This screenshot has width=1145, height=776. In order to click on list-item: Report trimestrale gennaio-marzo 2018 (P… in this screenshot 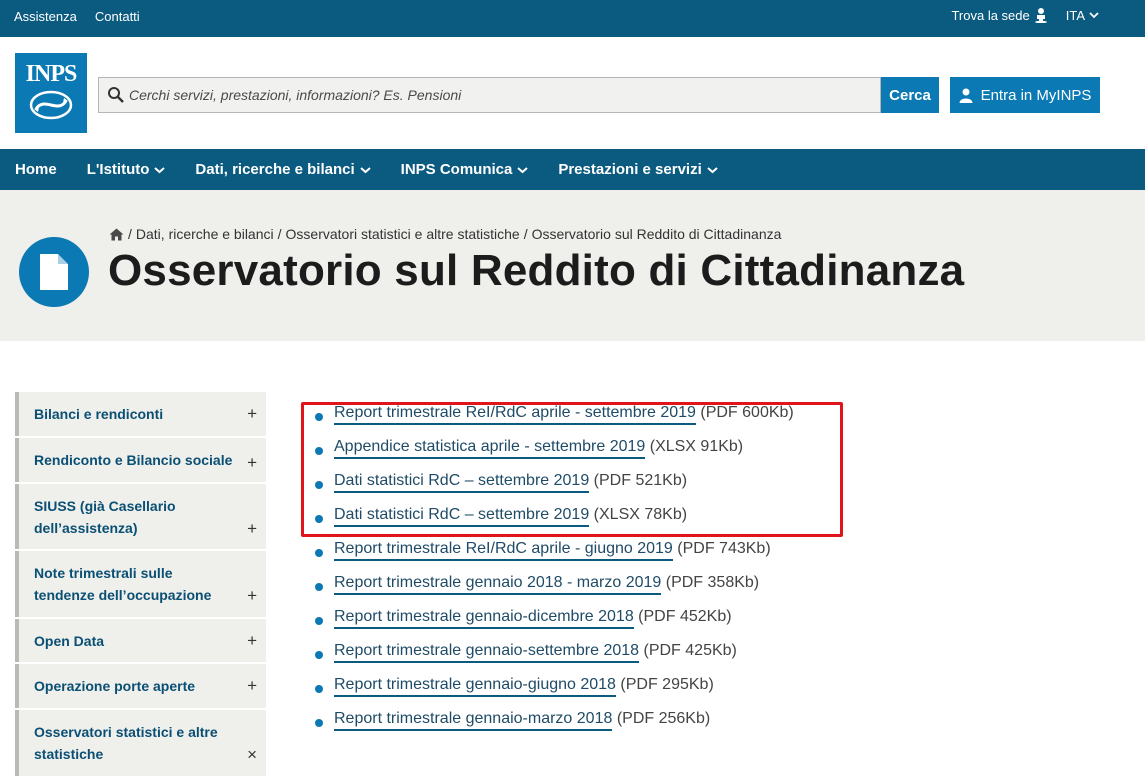, I will do `click(553, 727)`.